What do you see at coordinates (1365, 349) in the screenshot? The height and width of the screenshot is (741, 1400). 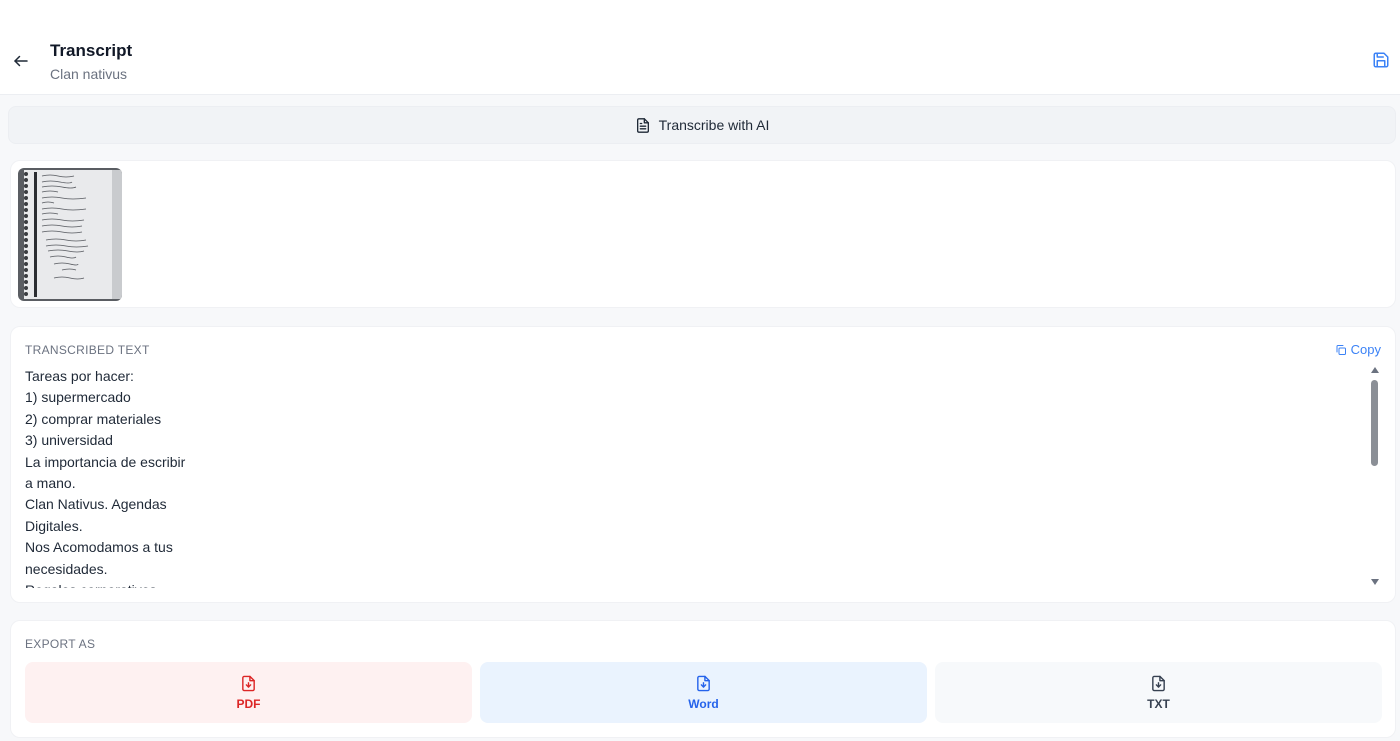 I see `copy-label: Copy` at bounding box center [1365, 349].